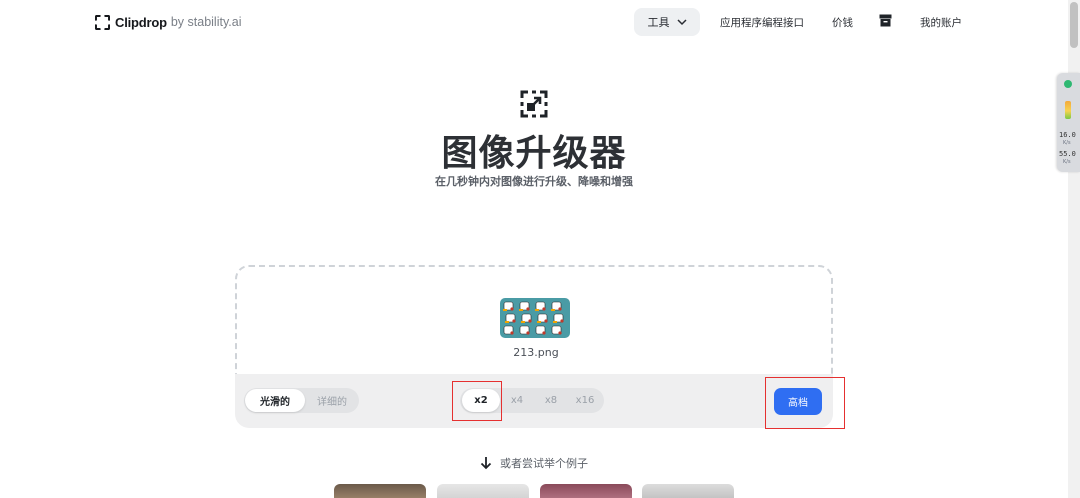 The width and height of the screenshot is (1080, 498). I want to click on chevron-down-icon, so click(681, 21).